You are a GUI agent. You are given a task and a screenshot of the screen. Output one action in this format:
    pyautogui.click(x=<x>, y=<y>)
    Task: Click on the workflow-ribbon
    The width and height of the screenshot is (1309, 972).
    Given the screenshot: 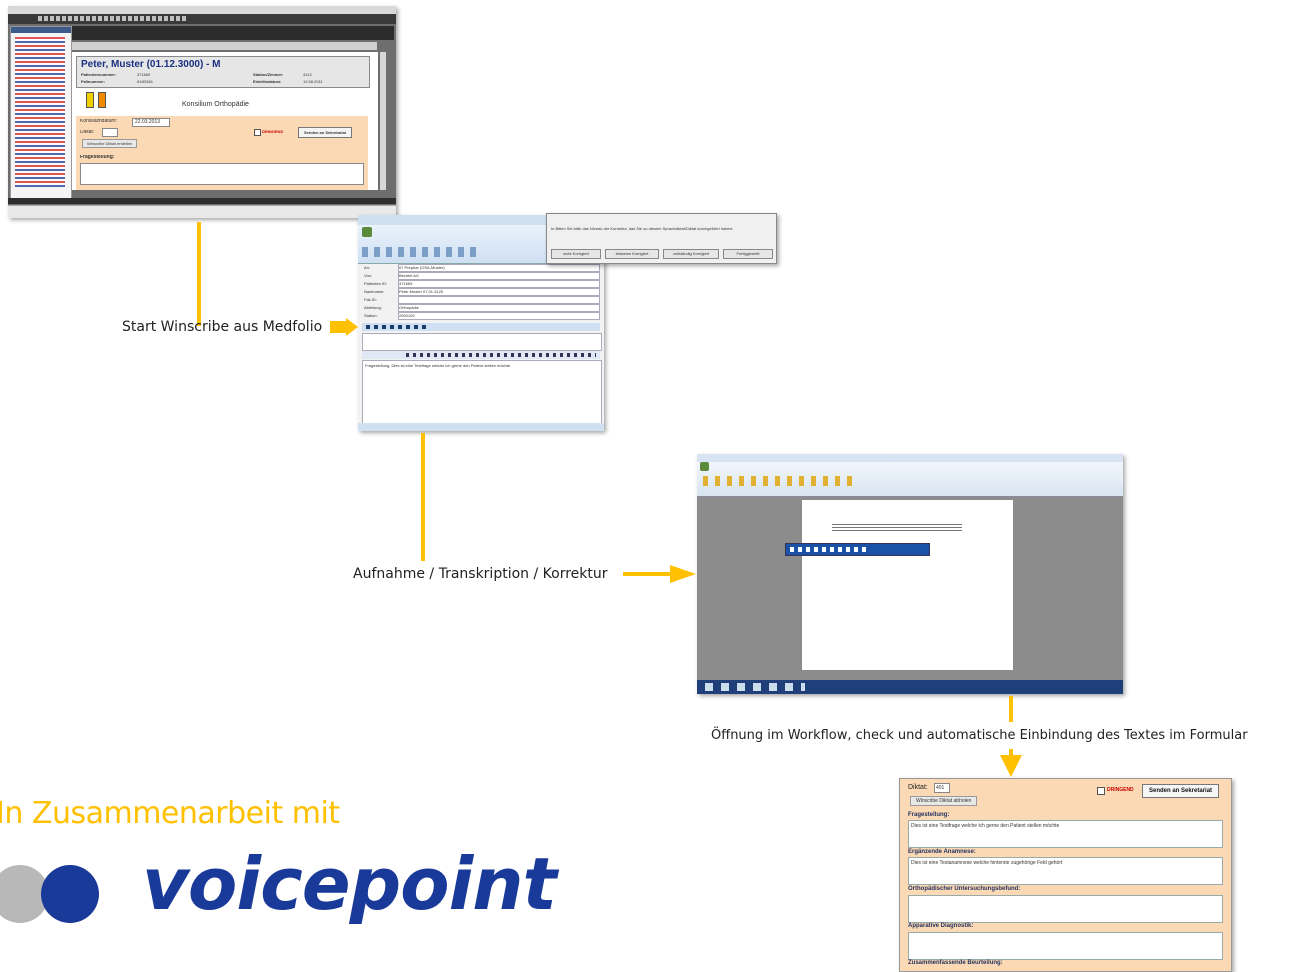 What is the action you would take?
    pyautogui.click(x=910, y=479)
    